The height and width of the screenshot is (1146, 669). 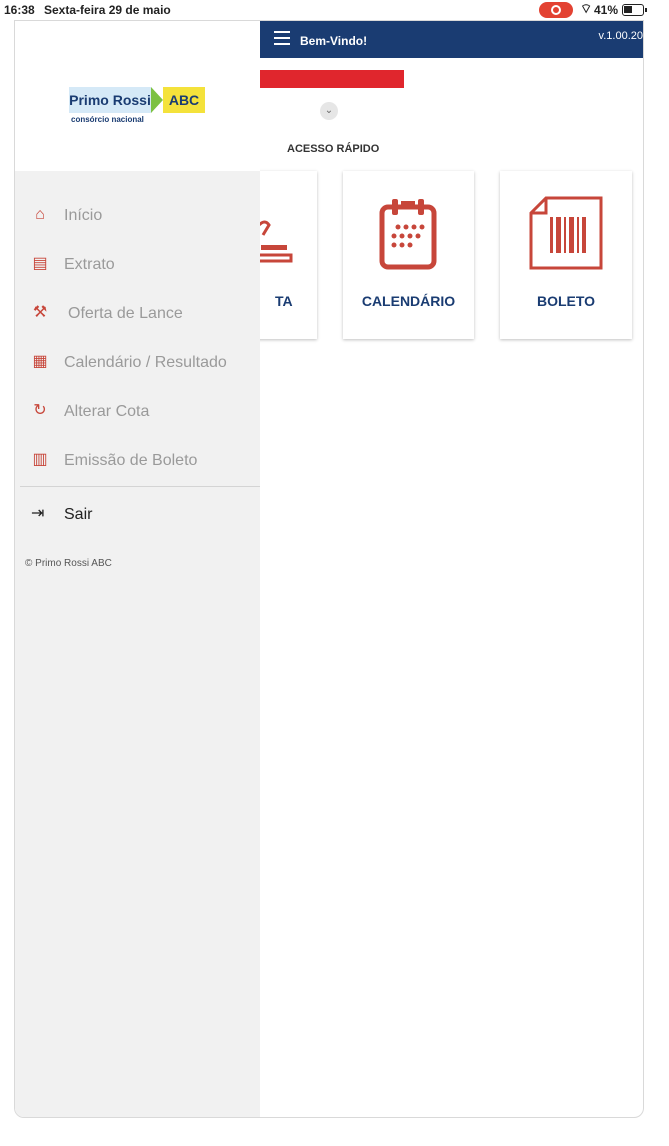 What do you see at coordinates (107, 10) in the screenshot?
I see `status-date: Sexta-feira 29 de maio` at bounding box center [107, 10].